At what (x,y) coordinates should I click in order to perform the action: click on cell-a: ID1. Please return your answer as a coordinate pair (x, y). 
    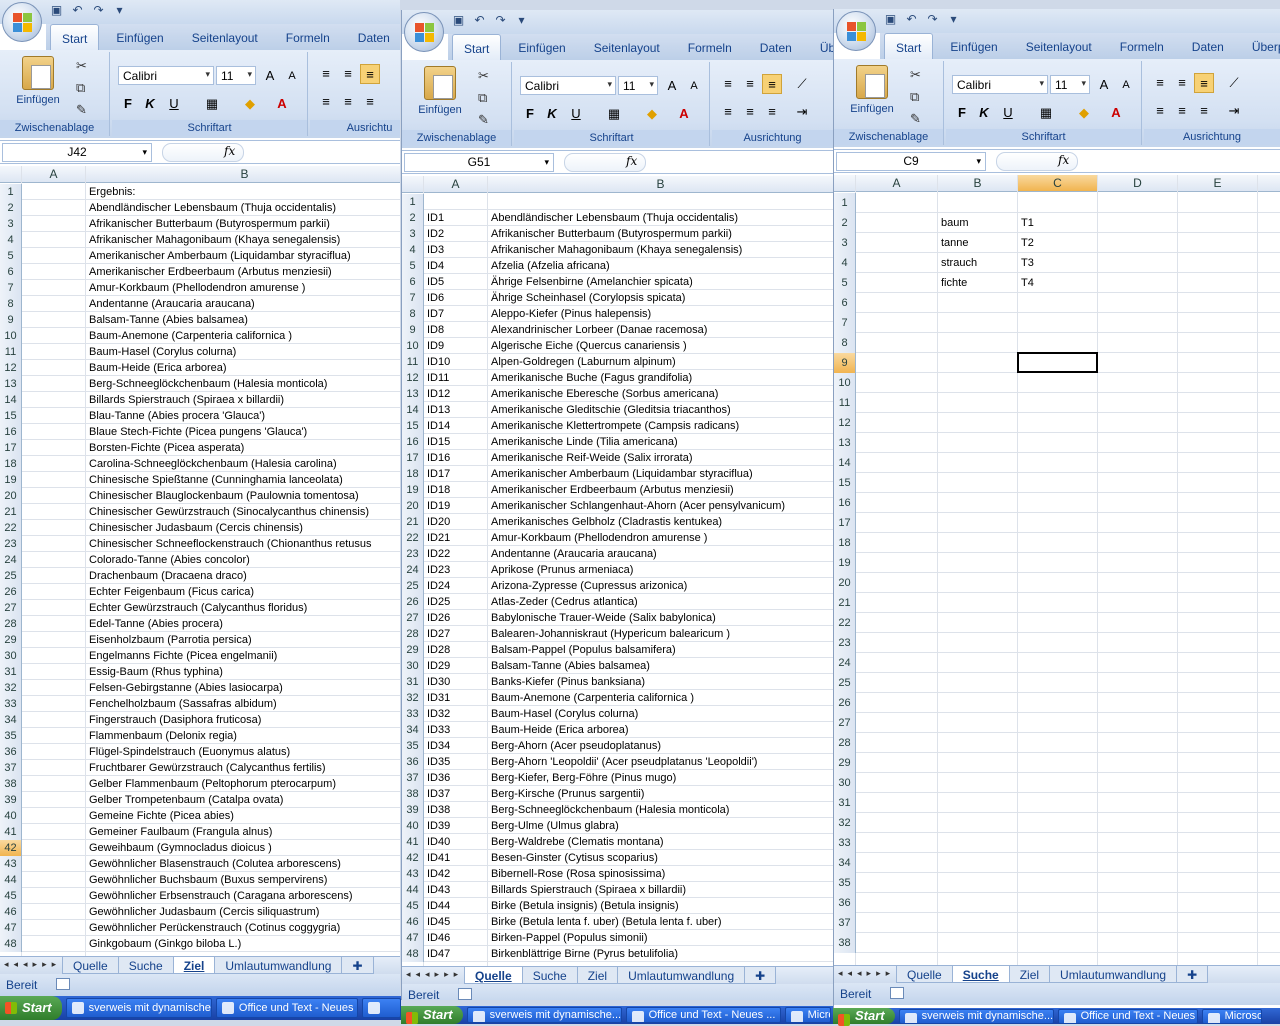
    Looking at the image, I should click on (434, 218).